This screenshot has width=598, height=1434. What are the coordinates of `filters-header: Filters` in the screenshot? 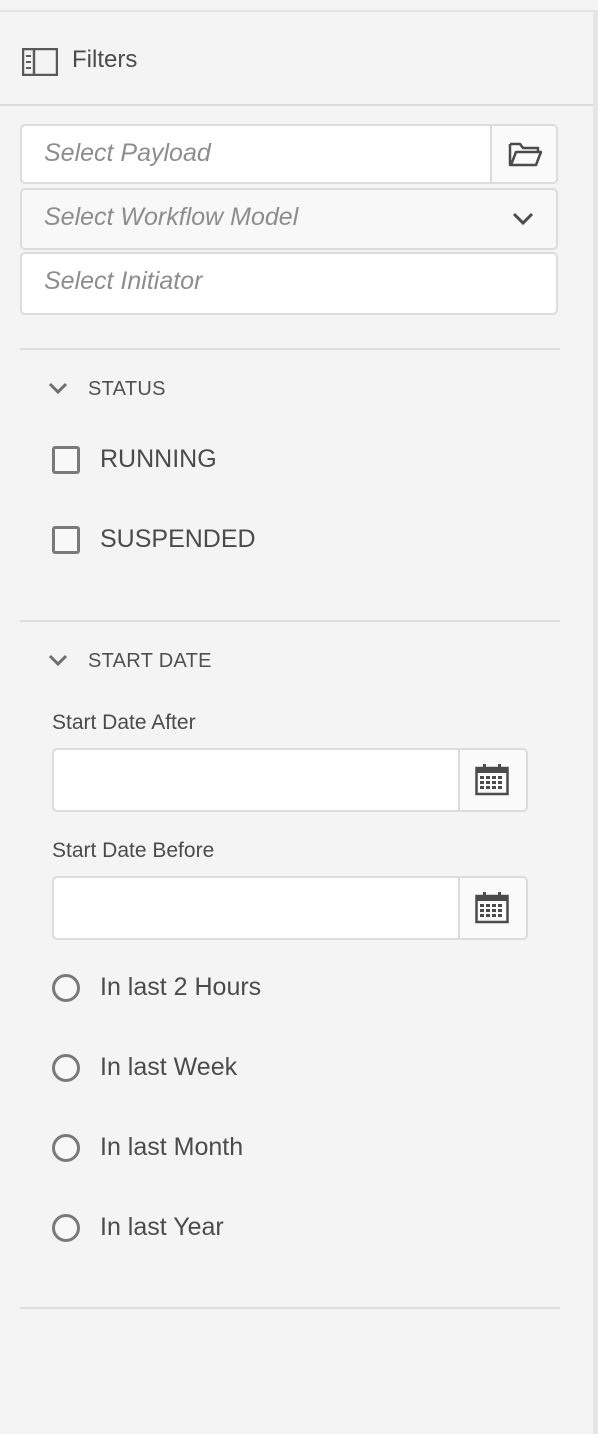 It's located at (296, 59).